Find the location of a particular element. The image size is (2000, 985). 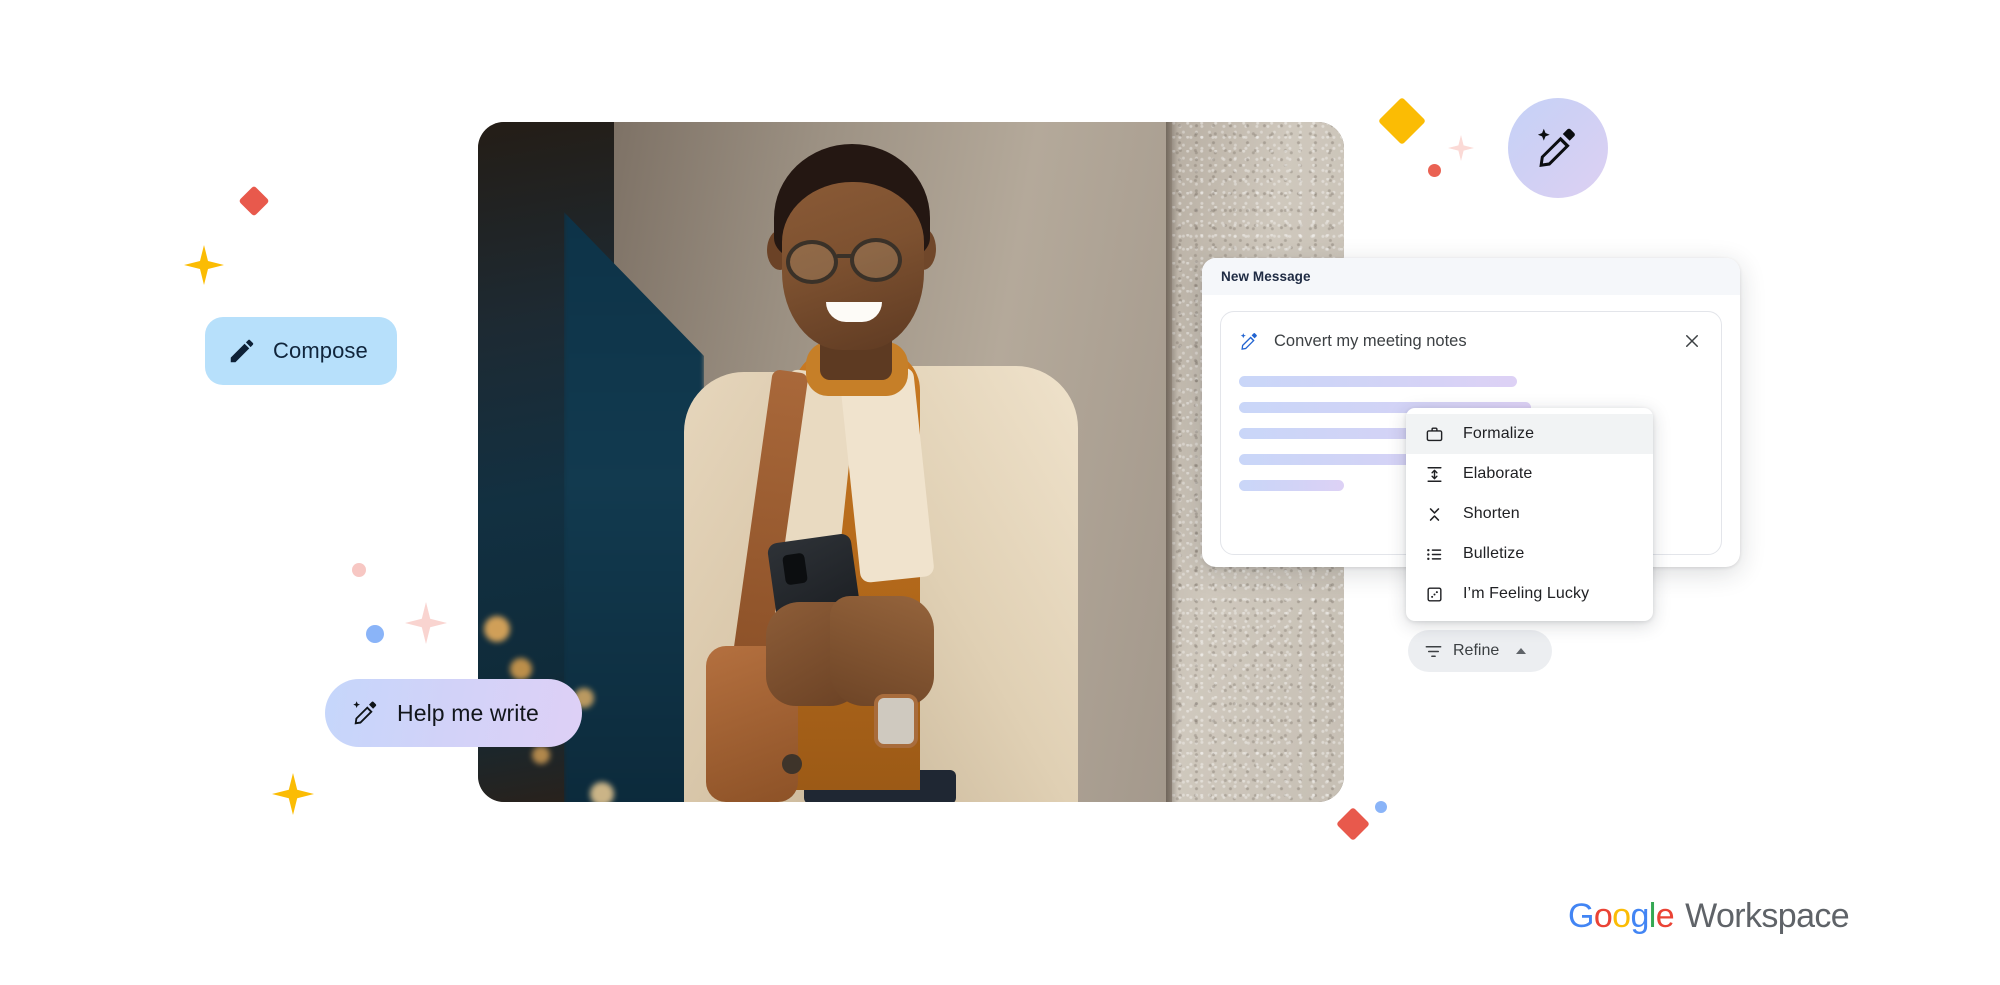

blue-dot-left-icon is located at coordinates (375, 634).